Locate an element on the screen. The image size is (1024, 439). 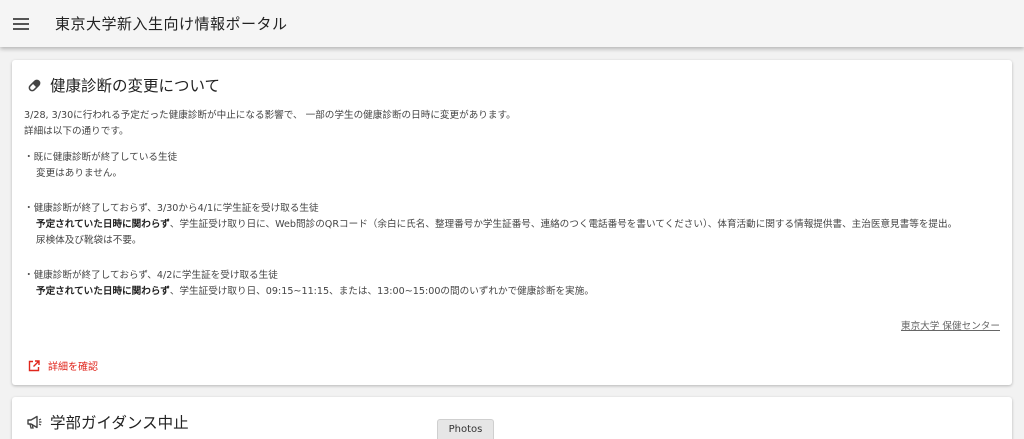
detail-link-label: 詳細を確認 is located at coordinates (73, 367).